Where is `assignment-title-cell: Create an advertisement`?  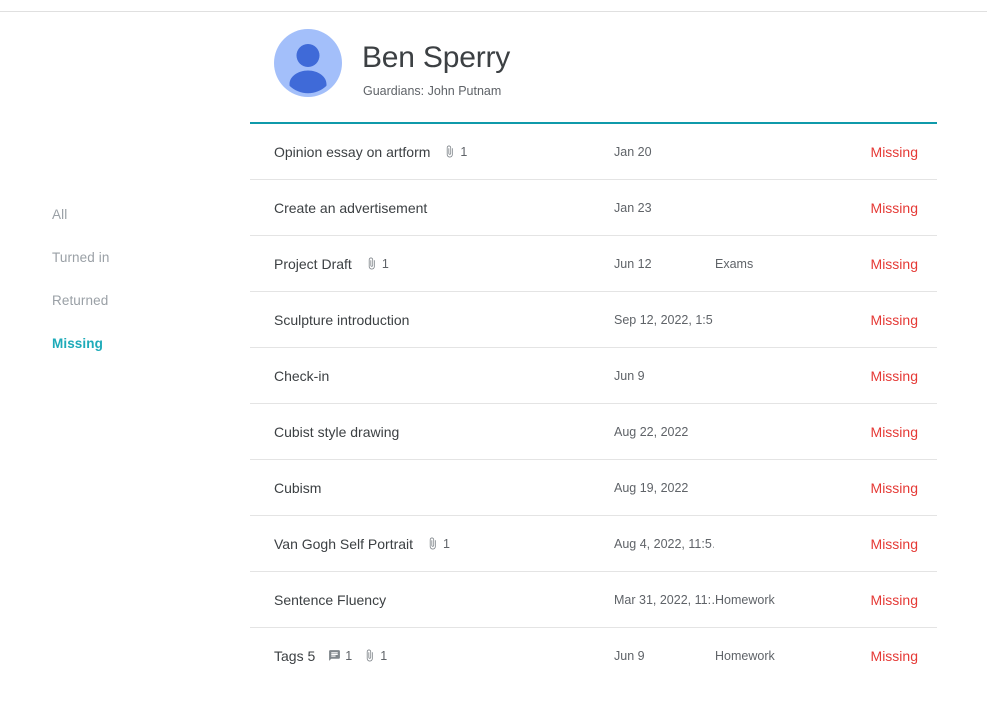 assignment-title-cell: Create an advertisement is located at coordinates (350, 208).